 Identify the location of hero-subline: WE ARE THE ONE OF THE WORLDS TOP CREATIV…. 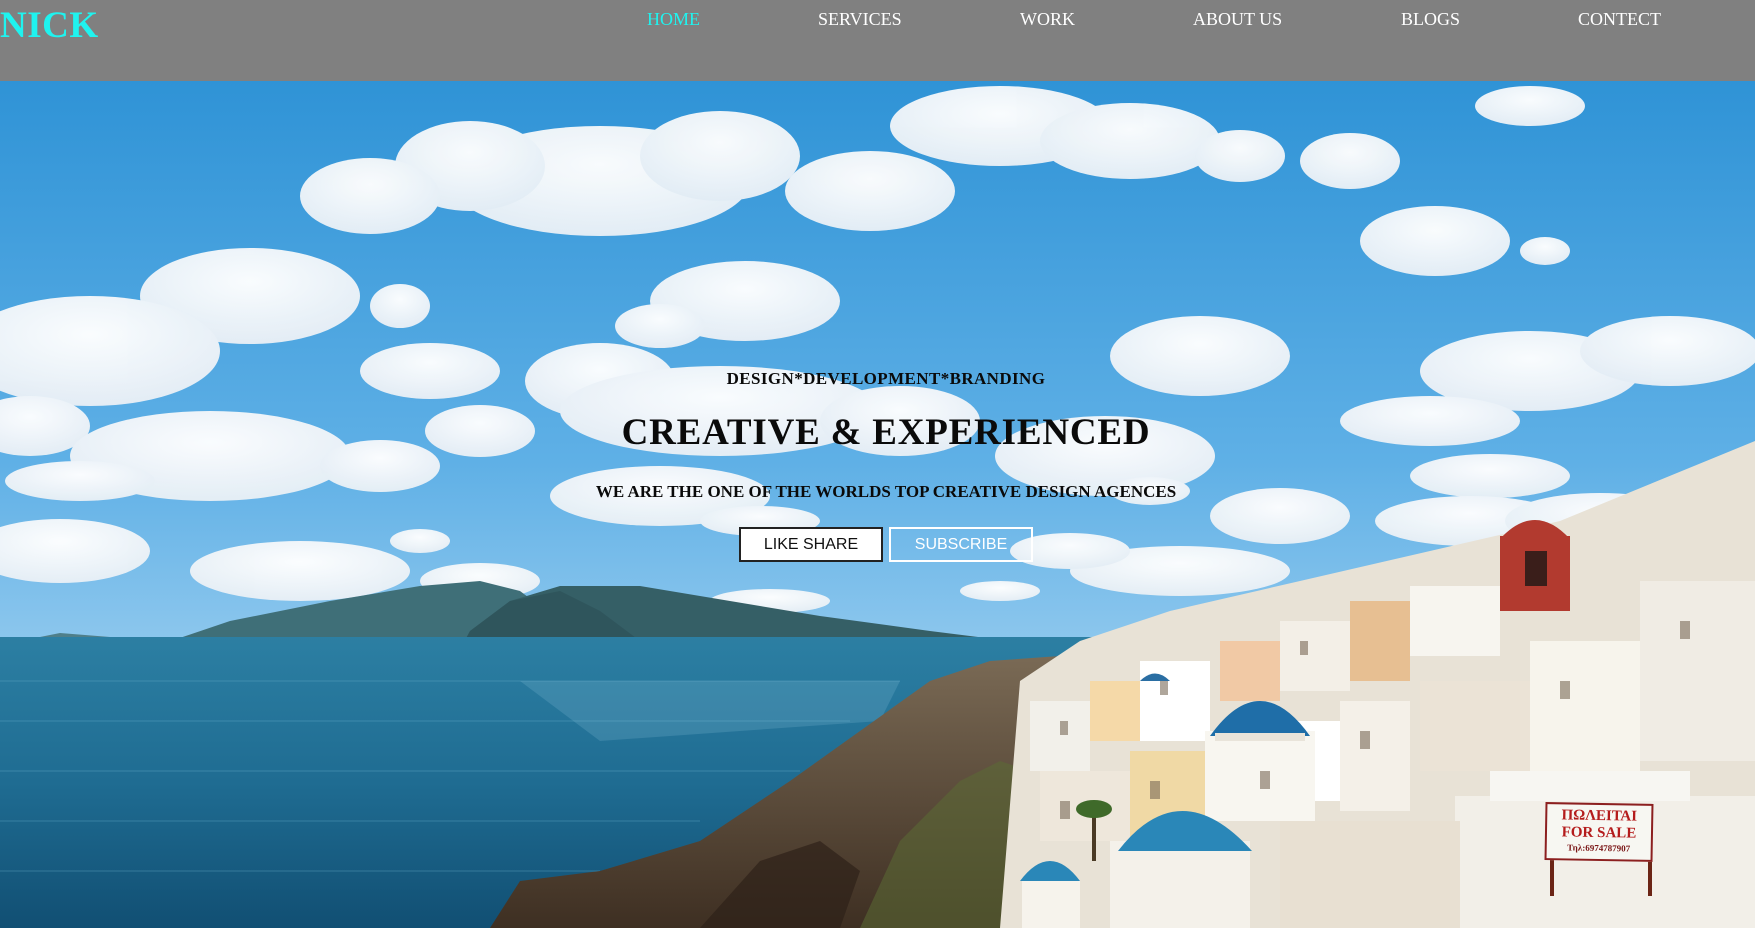
(886, 491).